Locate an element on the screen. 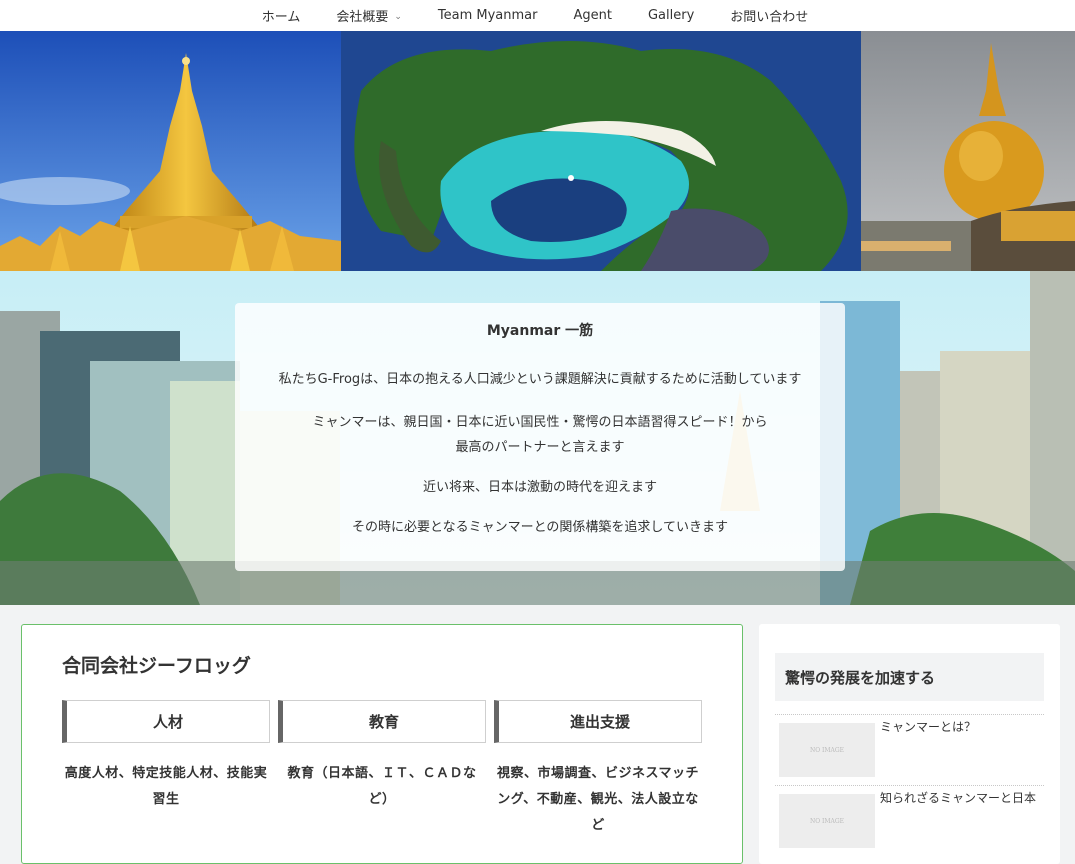 This screenshot has width=1075, height=864. nav-item-contact: お問い合わせ is located at coordinates (769, 15).